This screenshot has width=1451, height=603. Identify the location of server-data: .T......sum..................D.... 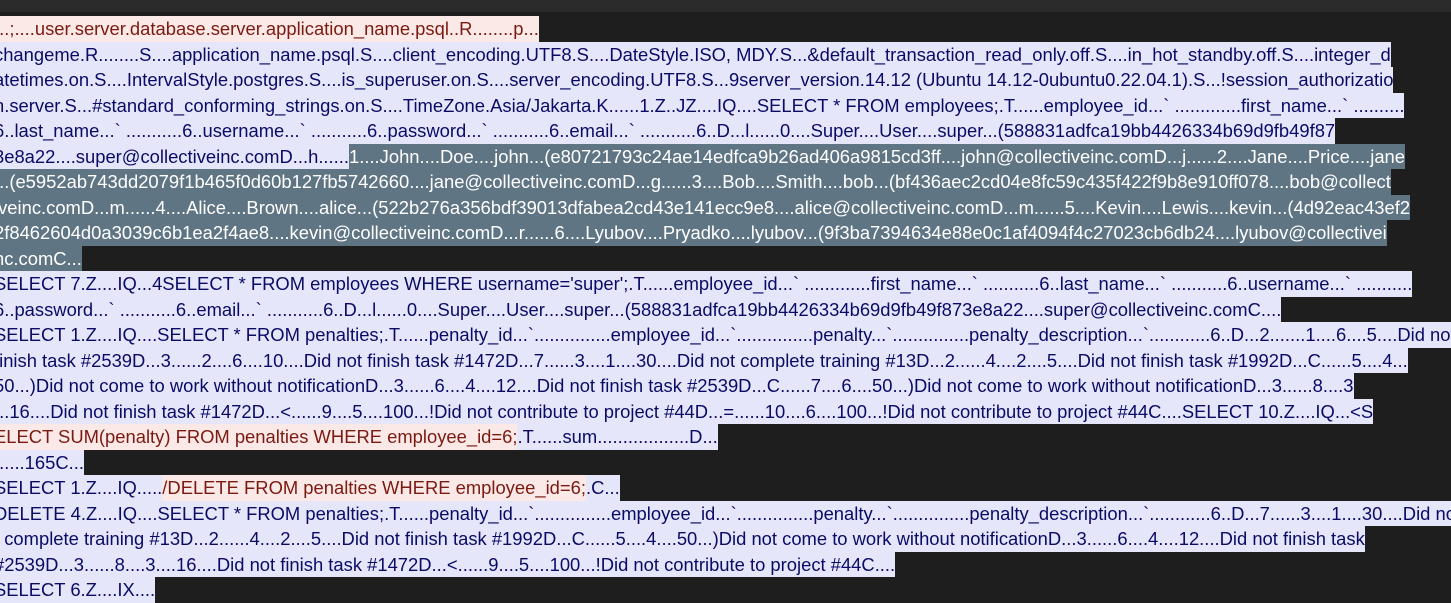
(617, 437).